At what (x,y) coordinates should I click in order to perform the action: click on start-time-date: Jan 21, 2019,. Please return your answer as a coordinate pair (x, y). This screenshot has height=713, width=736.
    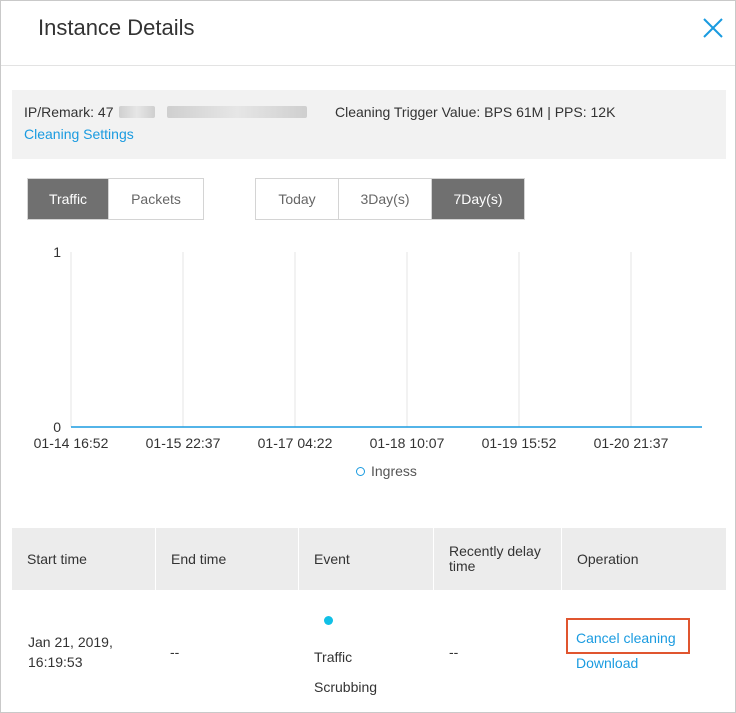
    Looking at the image, I should click on (70, 642).